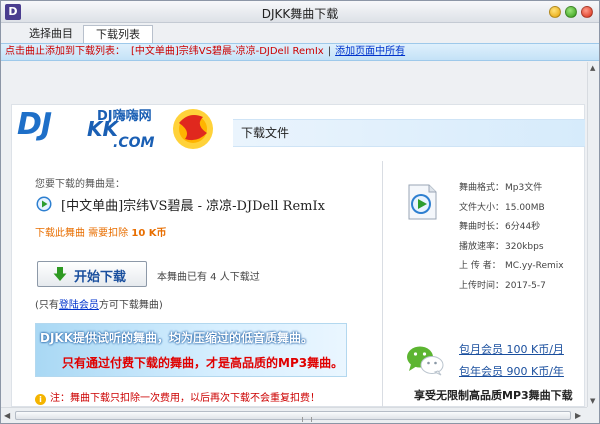 The width and height of the screenshot is (600, 424). What do you see at coordinates (592, 401) in the screenshot?
I see `scroll-down-icon: ▼` at bounding box center [592, 401].